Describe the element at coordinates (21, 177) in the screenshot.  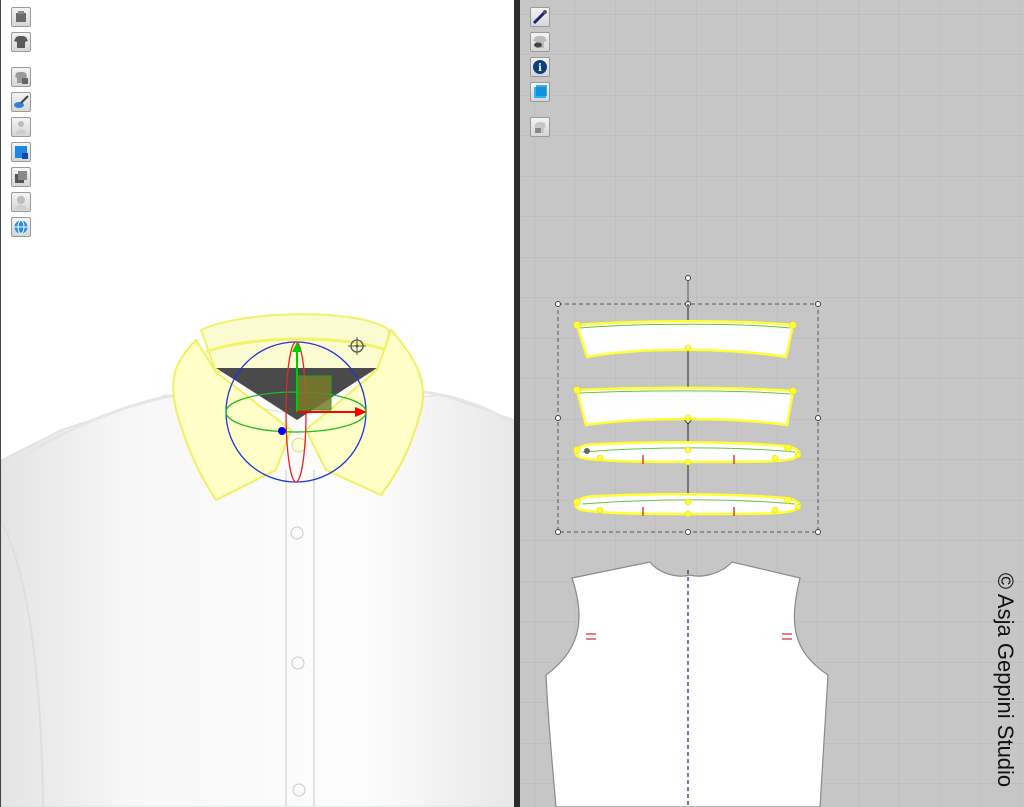
I see `layer-icon` at that location.